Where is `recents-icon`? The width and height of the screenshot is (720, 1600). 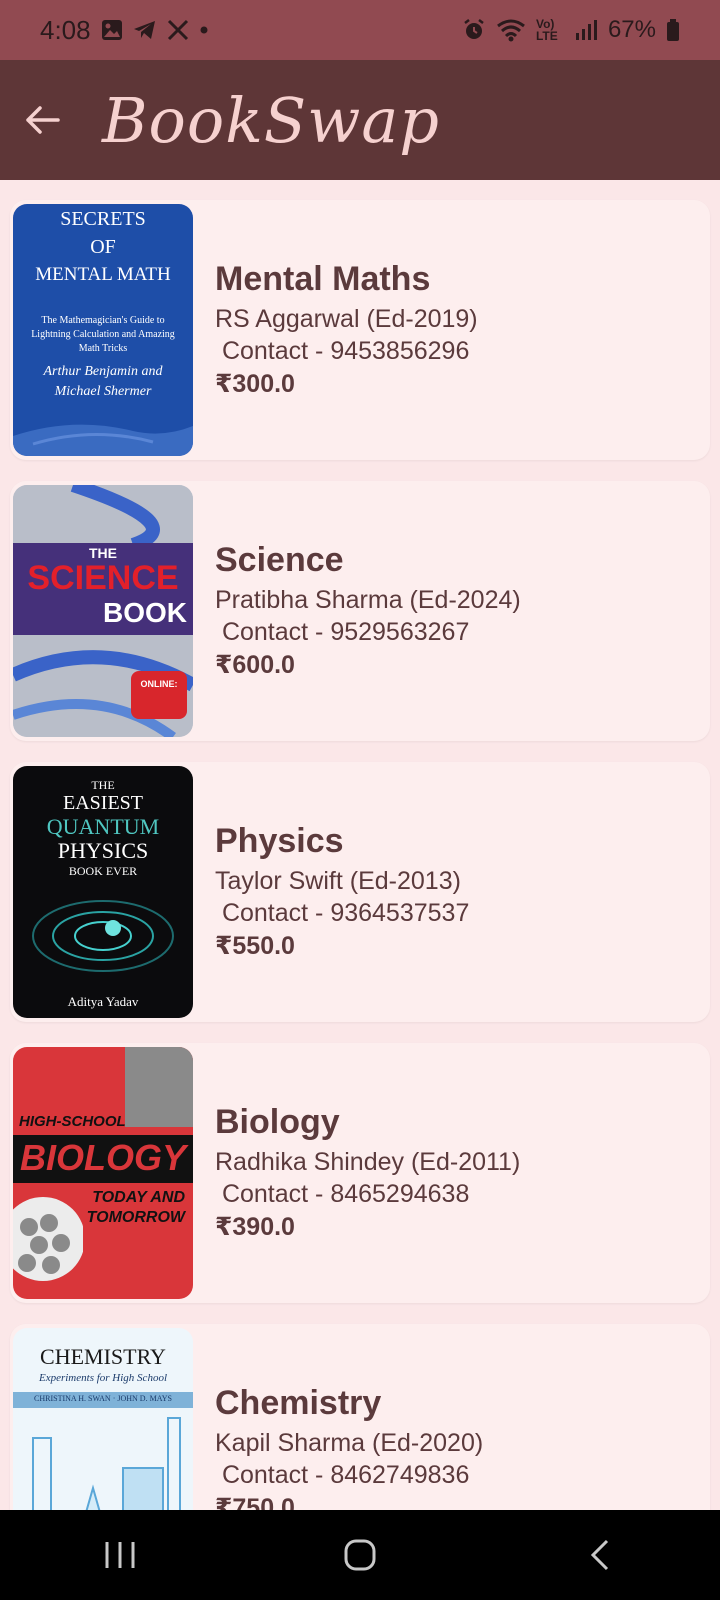
recents-icon is located at coordinates (120, 1555).